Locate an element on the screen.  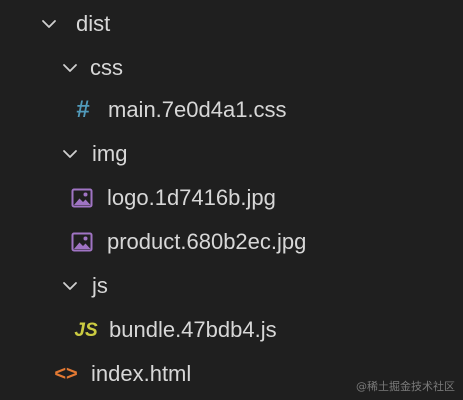
folder-js: js is located at coordinates (231, 286).